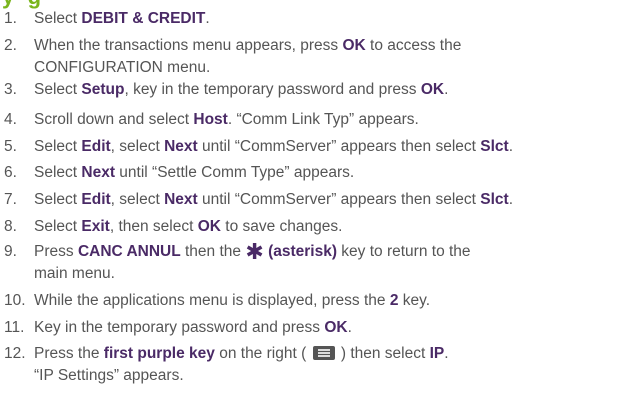 The image size is (632, 393). I want to click on emphasis-text: (asterisk), so click(300, 251).